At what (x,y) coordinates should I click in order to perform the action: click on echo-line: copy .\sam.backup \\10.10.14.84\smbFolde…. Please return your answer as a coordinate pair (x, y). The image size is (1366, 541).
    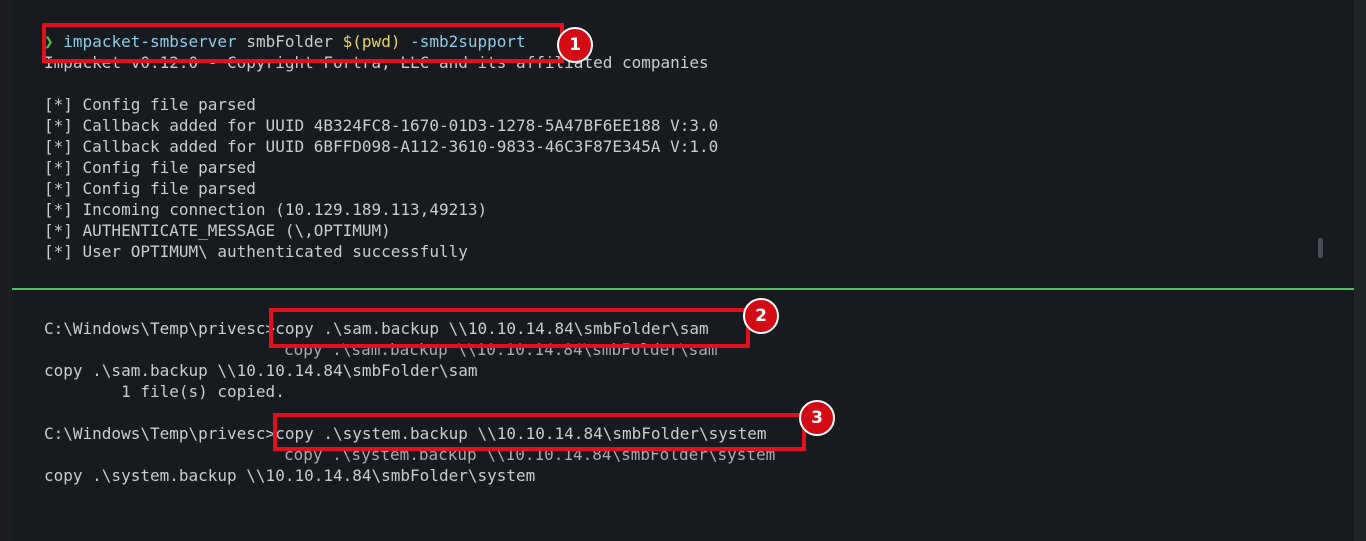
    Looking at the image, I should click on (261, 370).